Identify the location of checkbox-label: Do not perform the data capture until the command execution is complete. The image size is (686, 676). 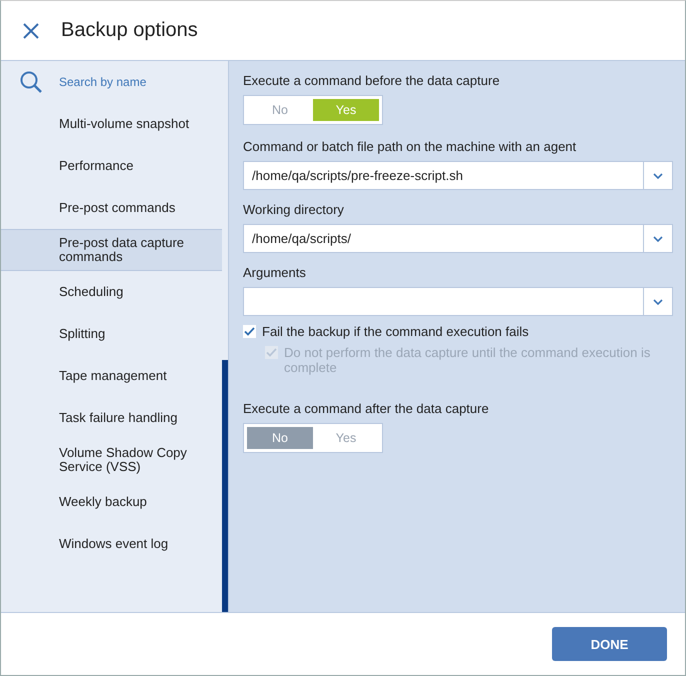
(468, 360).